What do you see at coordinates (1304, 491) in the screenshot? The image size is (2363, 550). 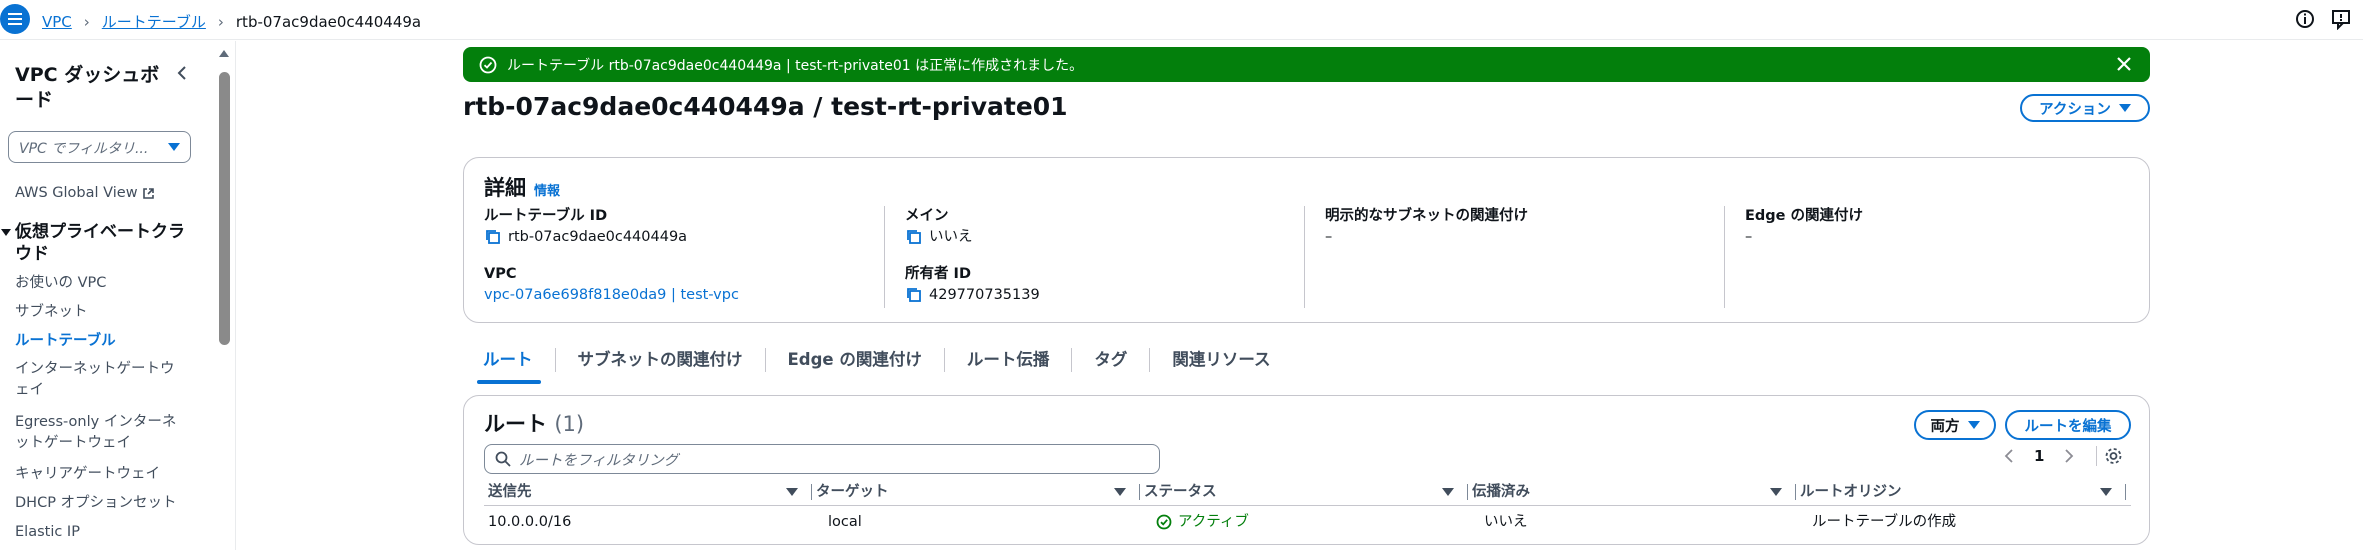 I see `column-header-status: ステータス` at bounding box center [1304, 491].